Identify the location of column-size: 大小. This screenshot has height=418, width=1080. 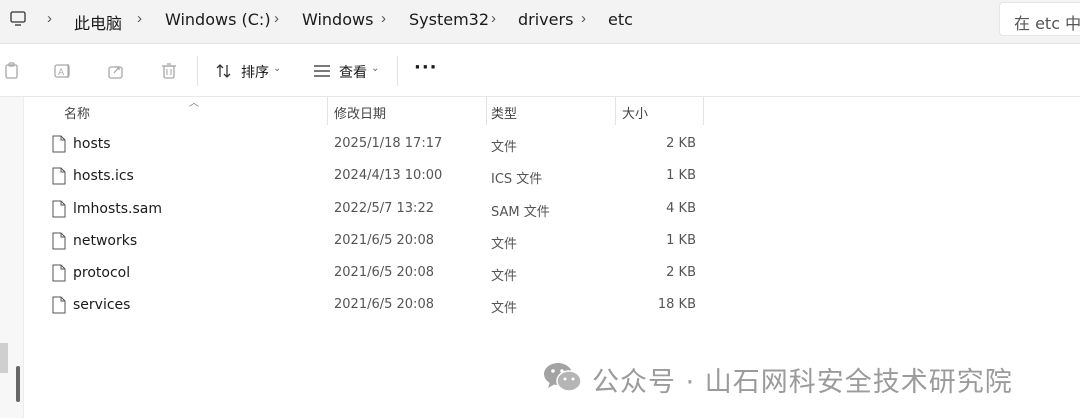
(659, 111).